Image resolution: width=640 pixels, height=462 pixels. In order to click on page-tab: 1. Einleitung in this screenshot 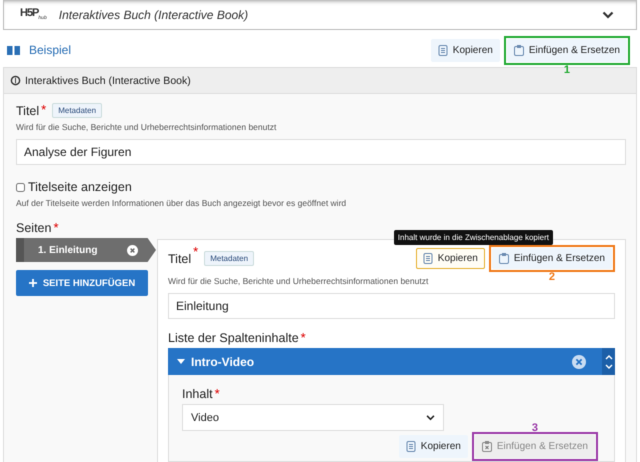, I will do `click(86, 250)`.